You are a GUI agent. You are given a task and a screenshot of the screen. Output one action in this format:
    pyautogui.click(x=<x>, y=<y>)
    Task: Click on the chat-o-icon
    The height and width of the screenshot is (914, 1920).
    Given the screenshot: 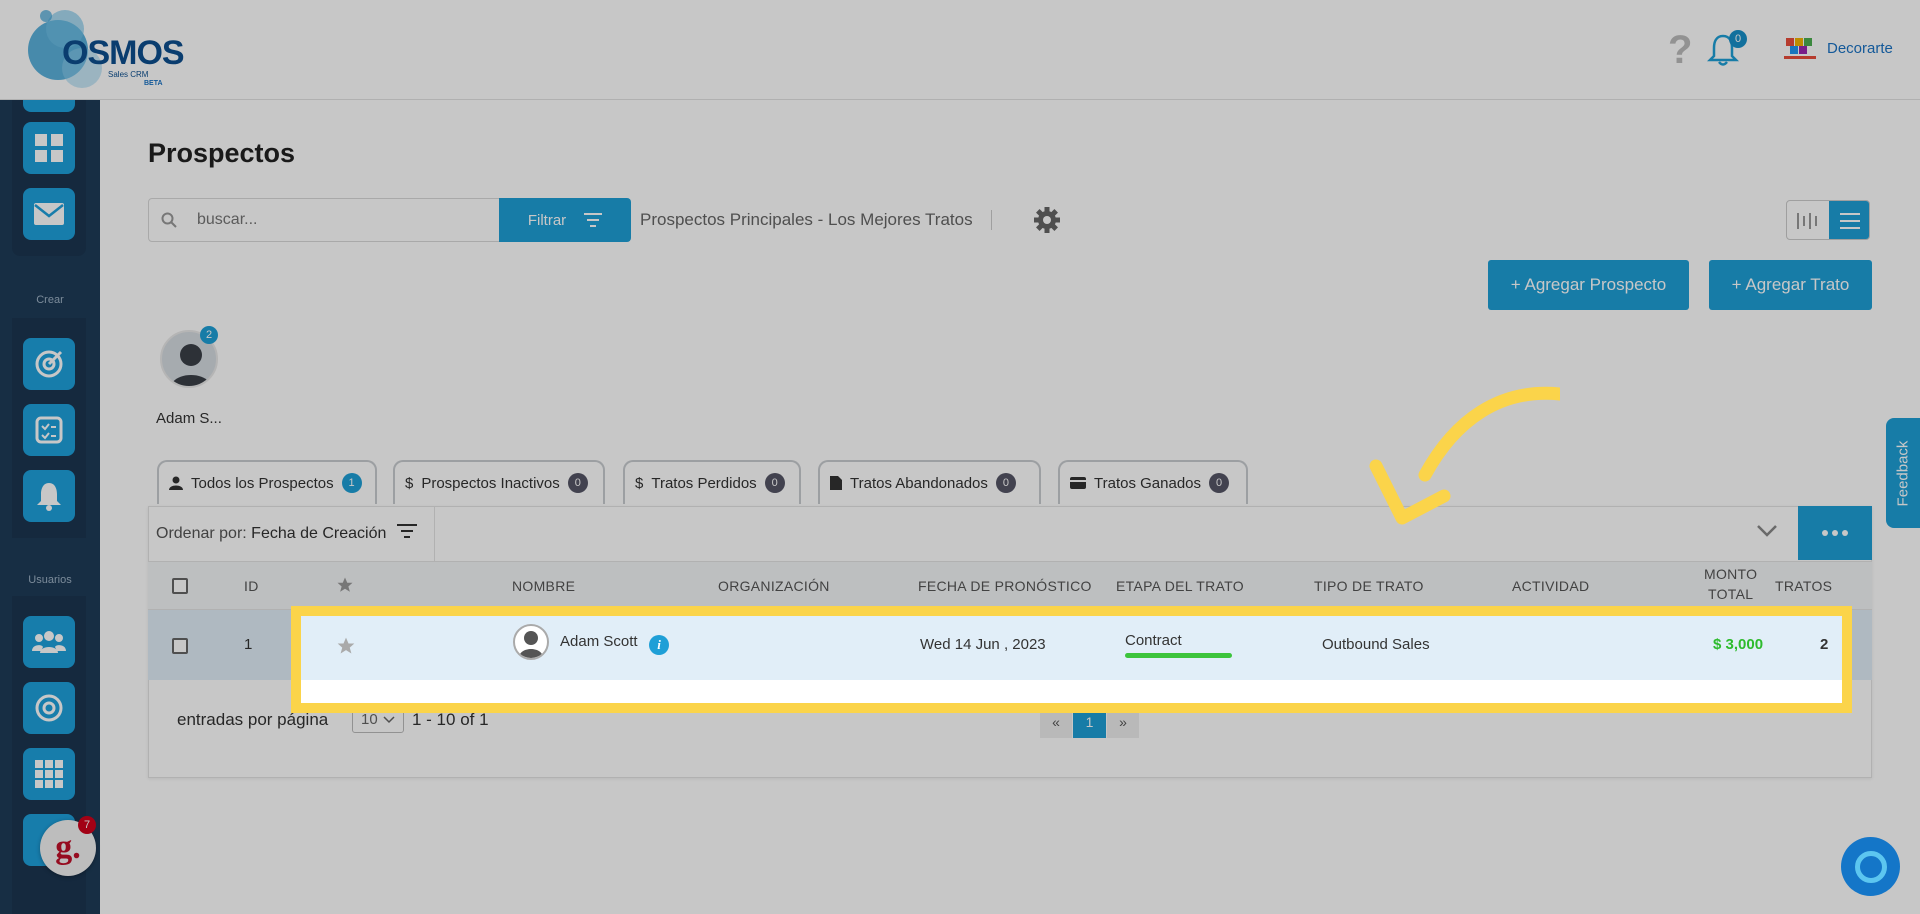 What is the action you would take?
    pyautogui.click(x=1870, y=866)
    